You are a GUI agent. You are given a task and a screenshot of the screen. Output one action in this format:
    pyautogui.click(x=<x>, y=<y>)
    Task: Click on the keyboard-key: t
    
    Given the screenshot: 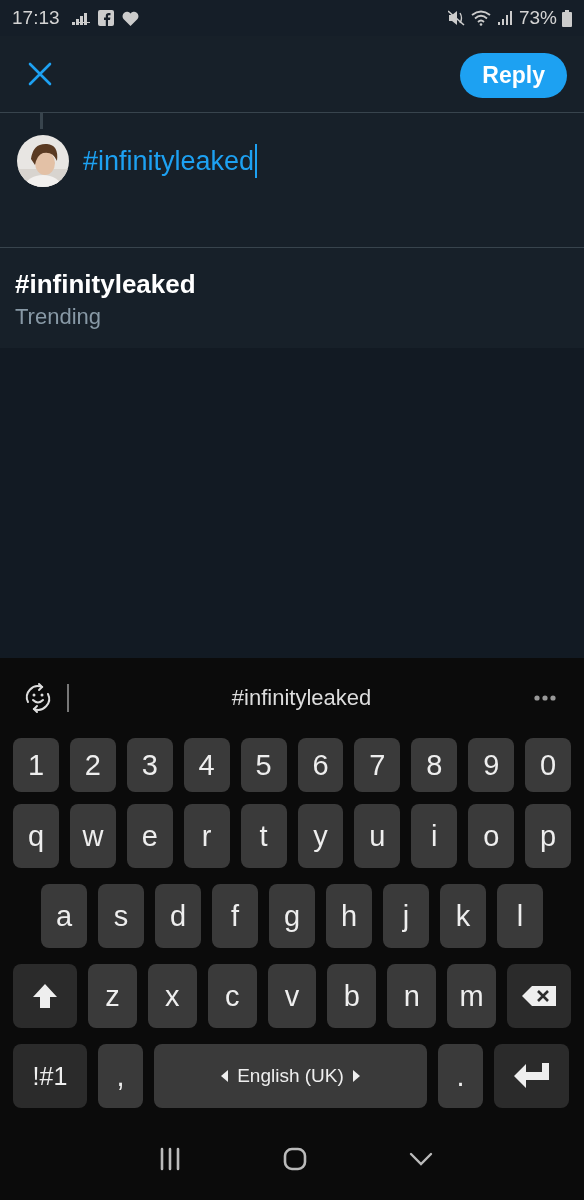 What is the action you would take?
    pyautogui.click(x=263, y=836)
    